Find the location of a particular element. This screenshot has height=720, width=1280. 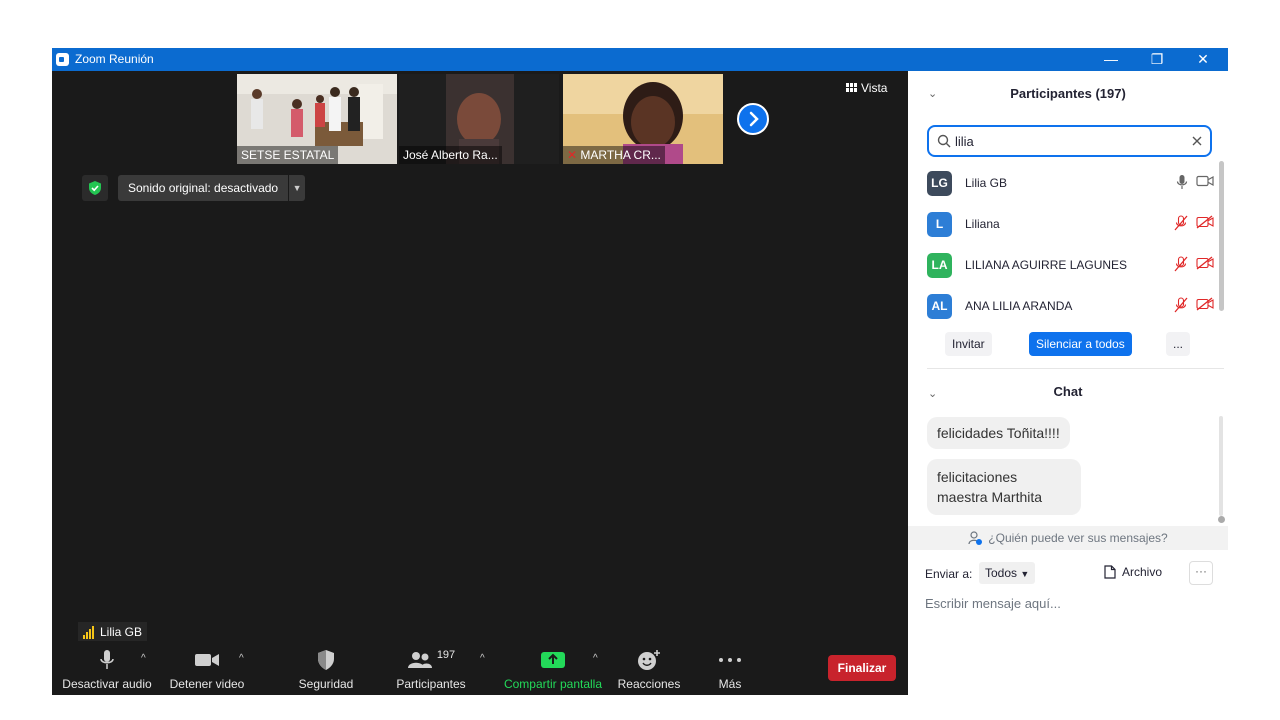

more-button: Más is located at coordinates (730, 670).